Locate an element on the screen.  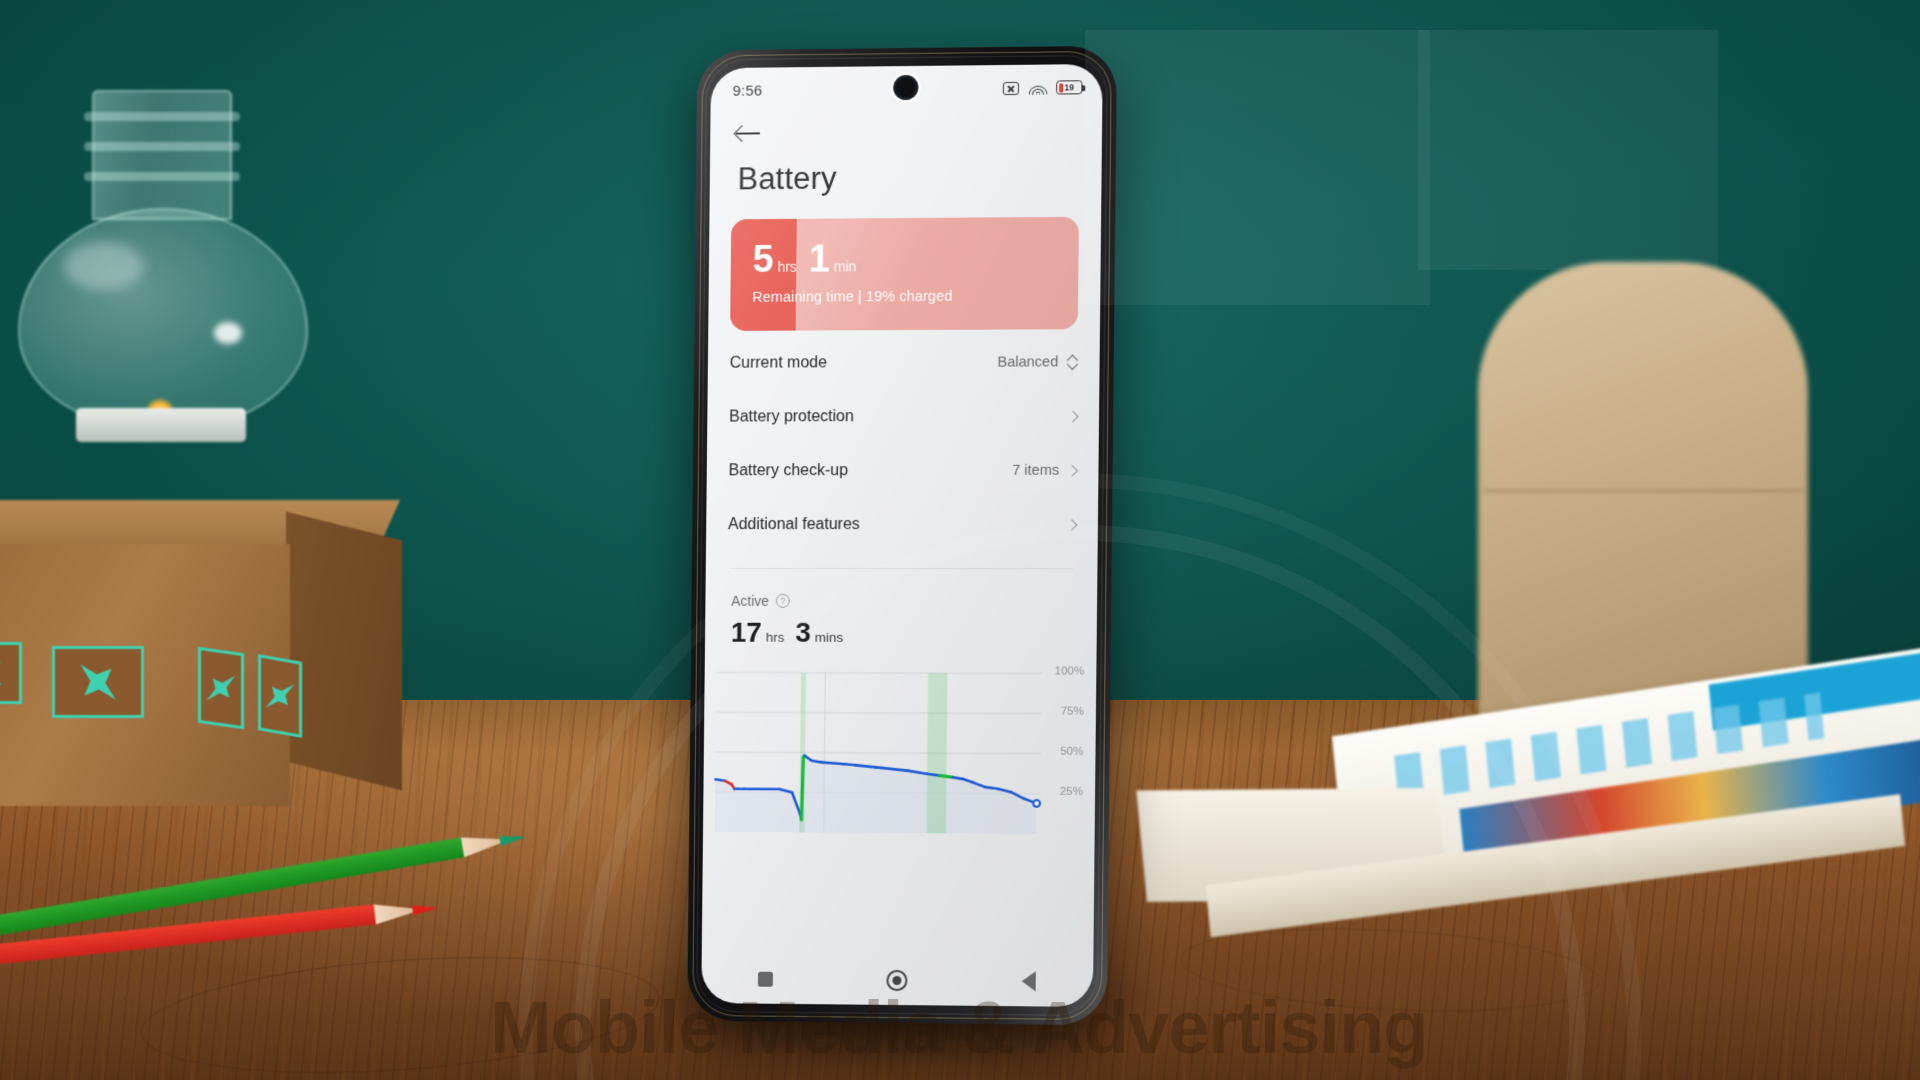
remaining-time-value: 5 hrs 1 min is located at coordinates (915, 259).